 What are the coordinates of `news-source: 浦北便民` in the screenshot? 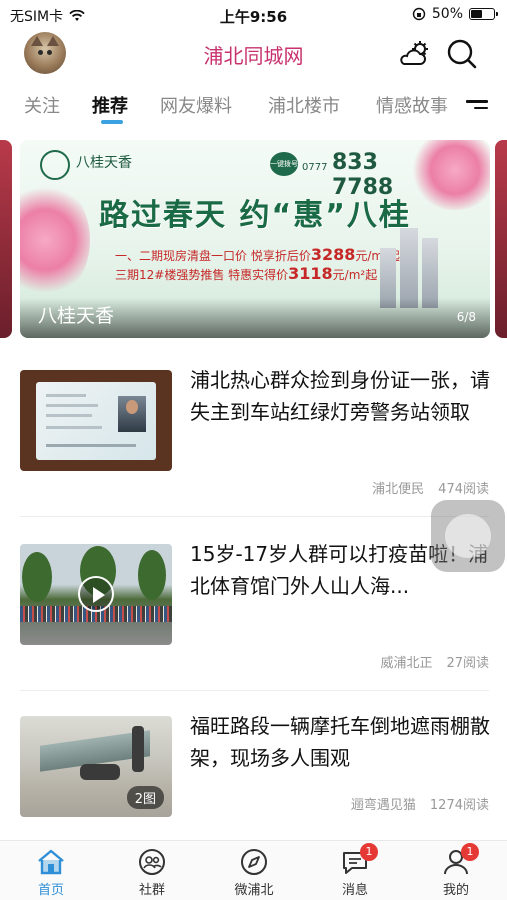 It's located at (398, 489).